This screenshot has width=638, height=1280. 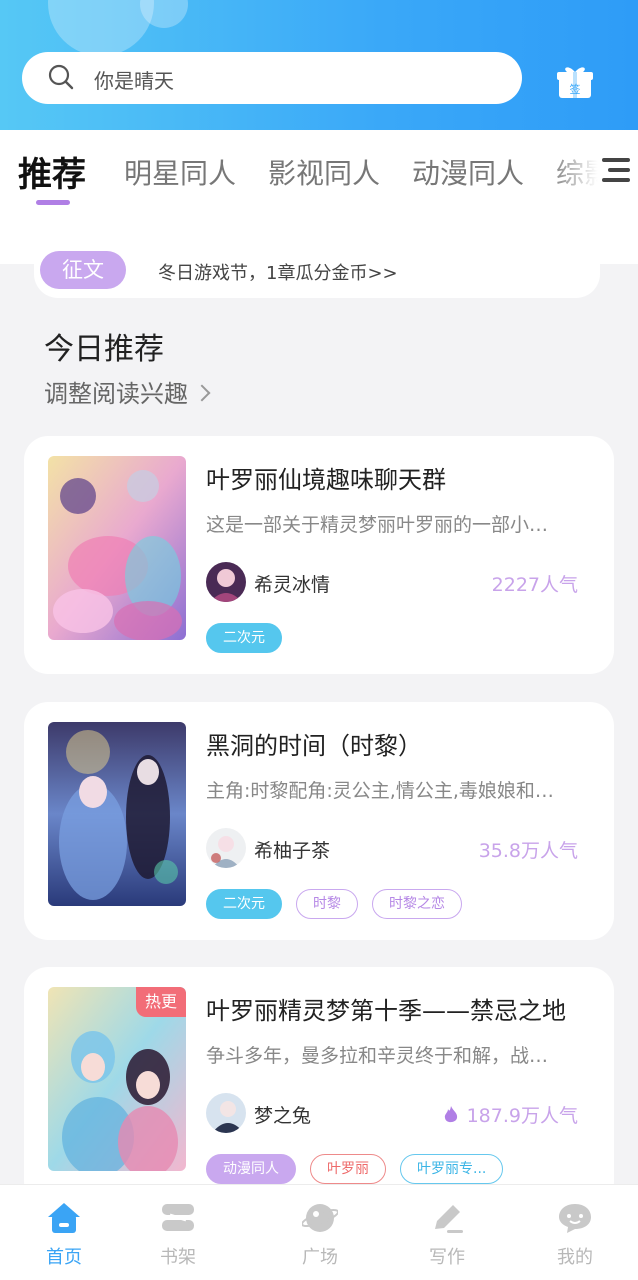 What do you see at coordinates (327, 904) in the screenshot?
I see `tag: 时黎` at bounding box center [327, 904].